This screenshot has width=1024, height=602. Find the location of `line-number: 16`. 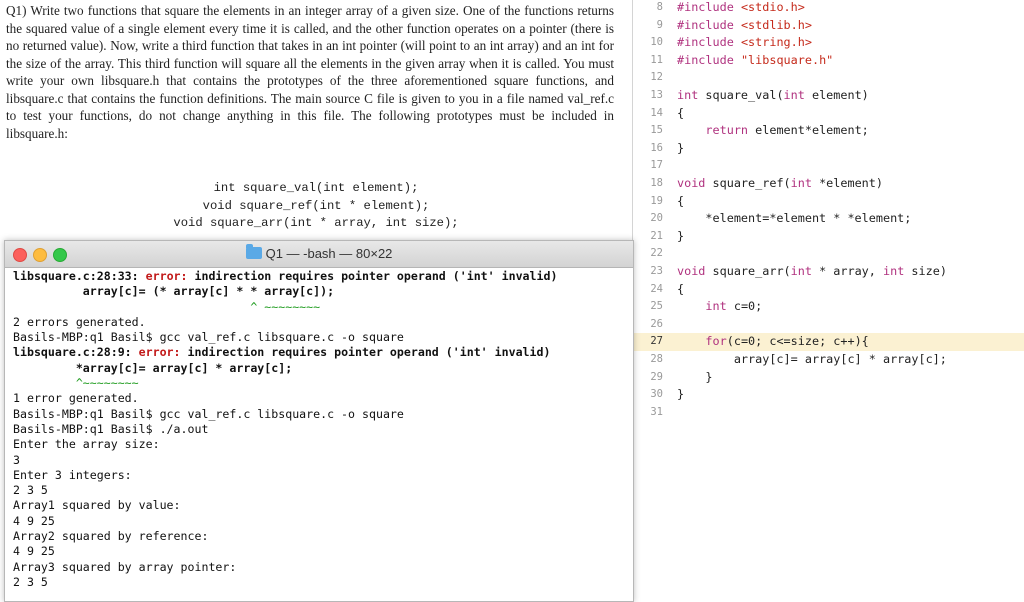

line-number: 16 is located at coordinates (656, 147).